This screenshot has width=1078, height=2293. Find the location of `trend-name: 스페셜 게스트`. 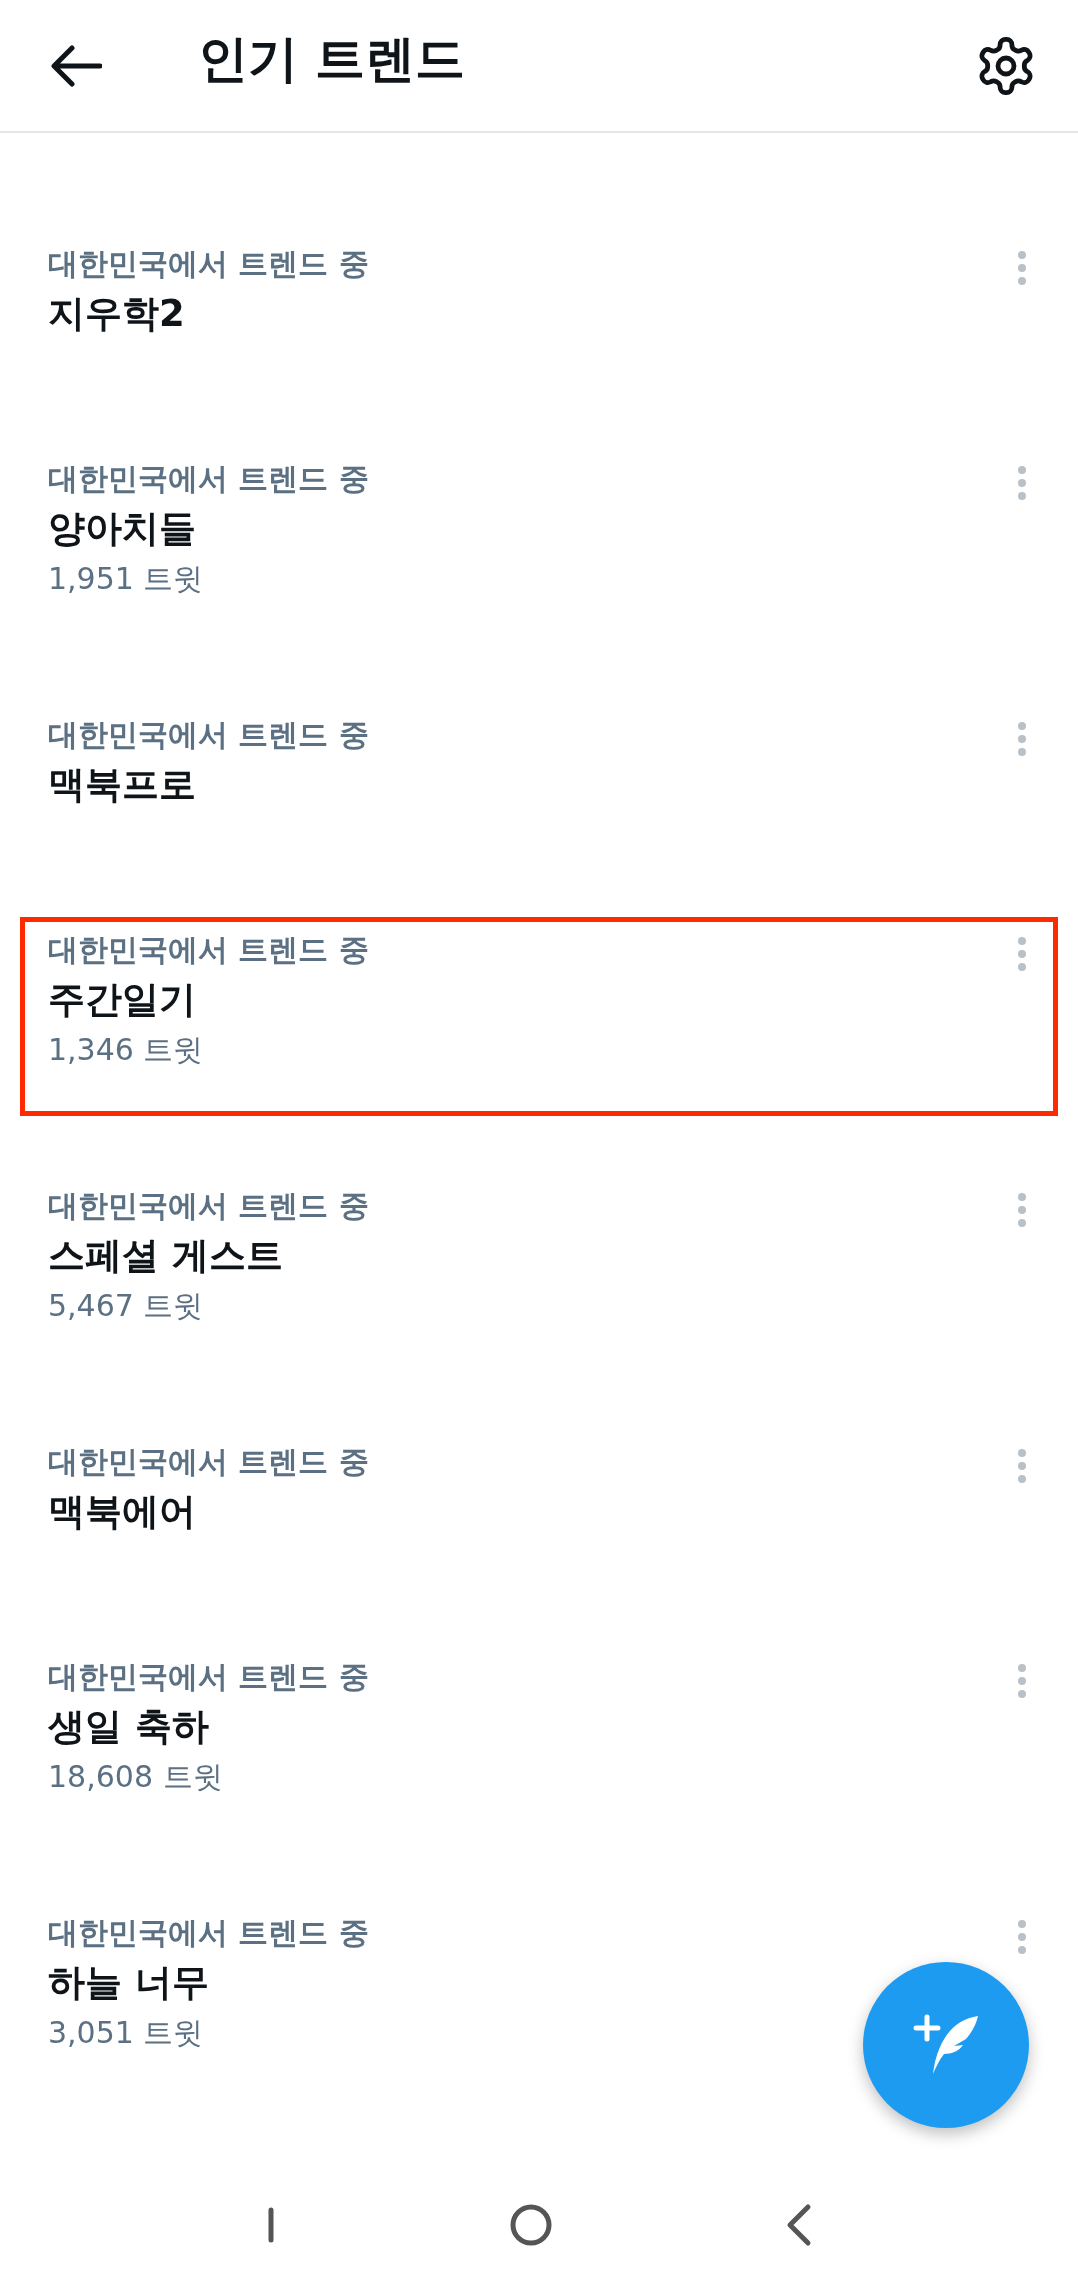

trend-name: 스페셜 게스트 is located at coordinates (165, 1256).